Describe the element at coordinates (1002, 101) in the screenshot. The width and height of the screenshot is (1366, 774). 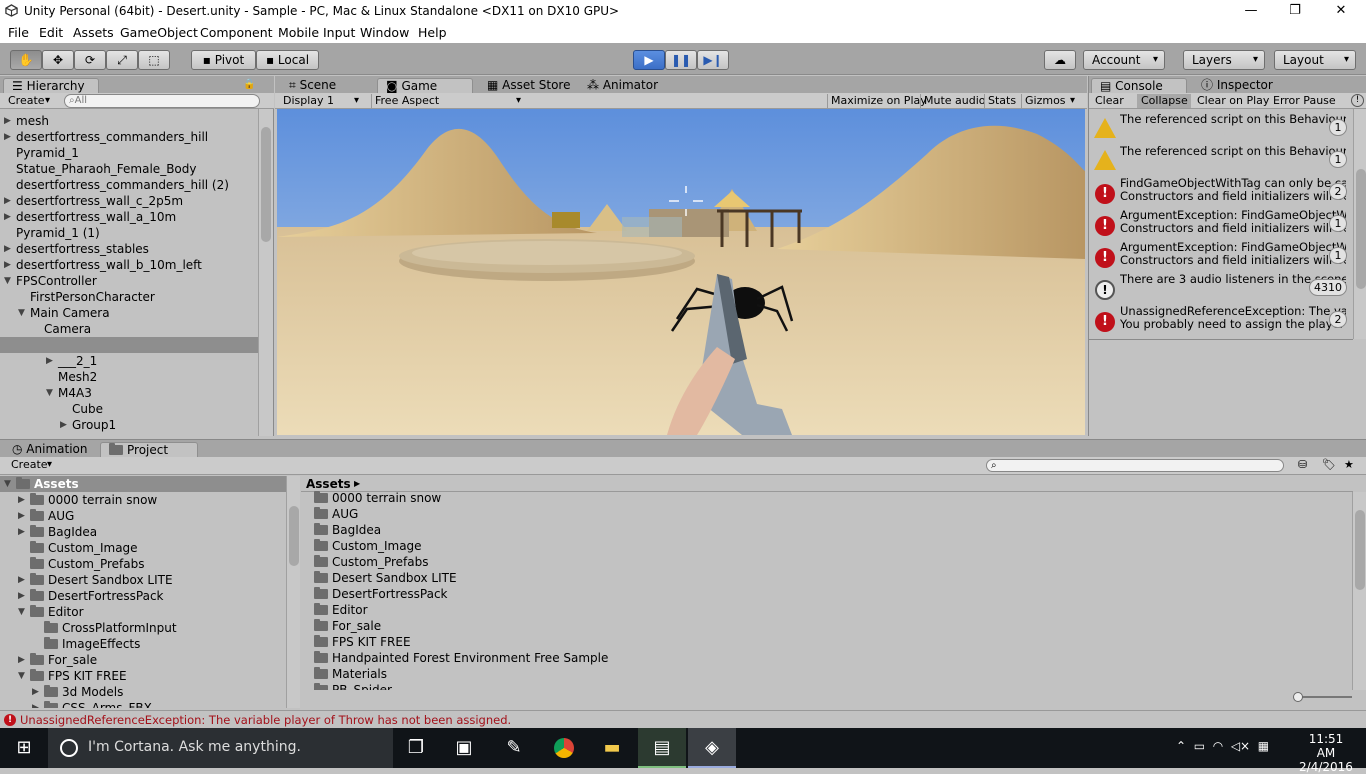
I see `stats-toggle: Stats` at that location.